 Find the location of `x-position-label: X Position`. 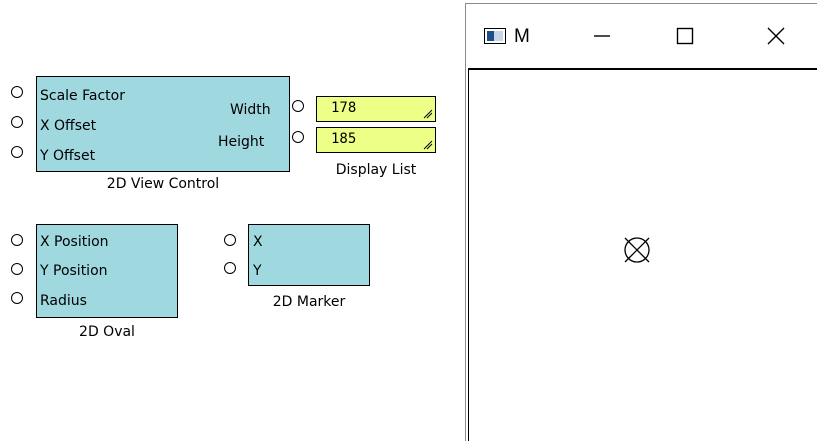

x-position-label: X Position is located at coordinates (74, 242).